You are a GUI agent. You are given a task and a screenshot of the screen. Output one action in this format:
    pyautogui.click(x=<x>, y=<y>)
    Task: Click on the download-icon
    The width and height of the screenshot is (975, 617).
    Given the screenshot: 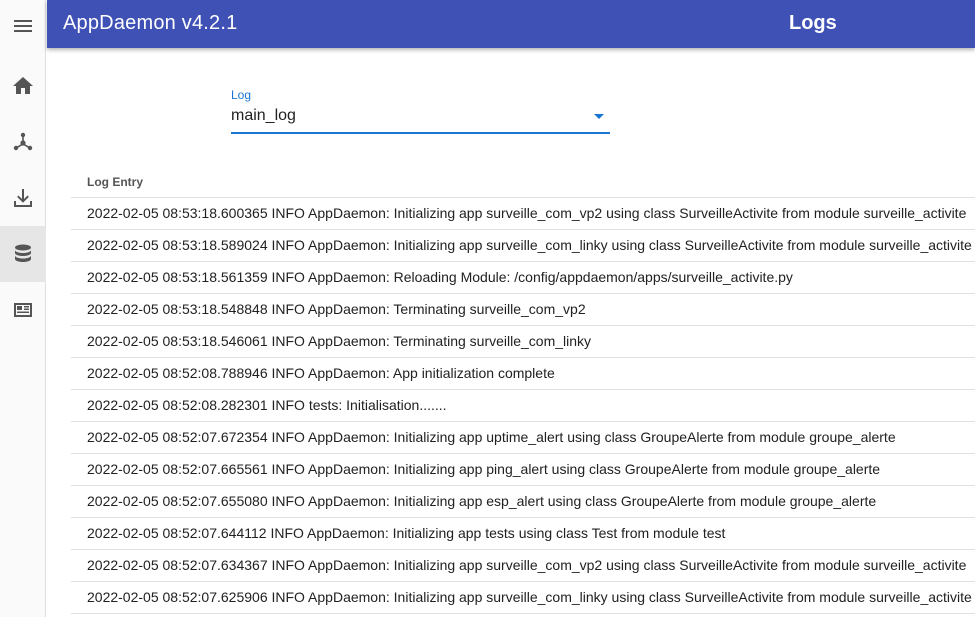 What is the action you would take?
    pyautogui.click(x=23, y=198)
    